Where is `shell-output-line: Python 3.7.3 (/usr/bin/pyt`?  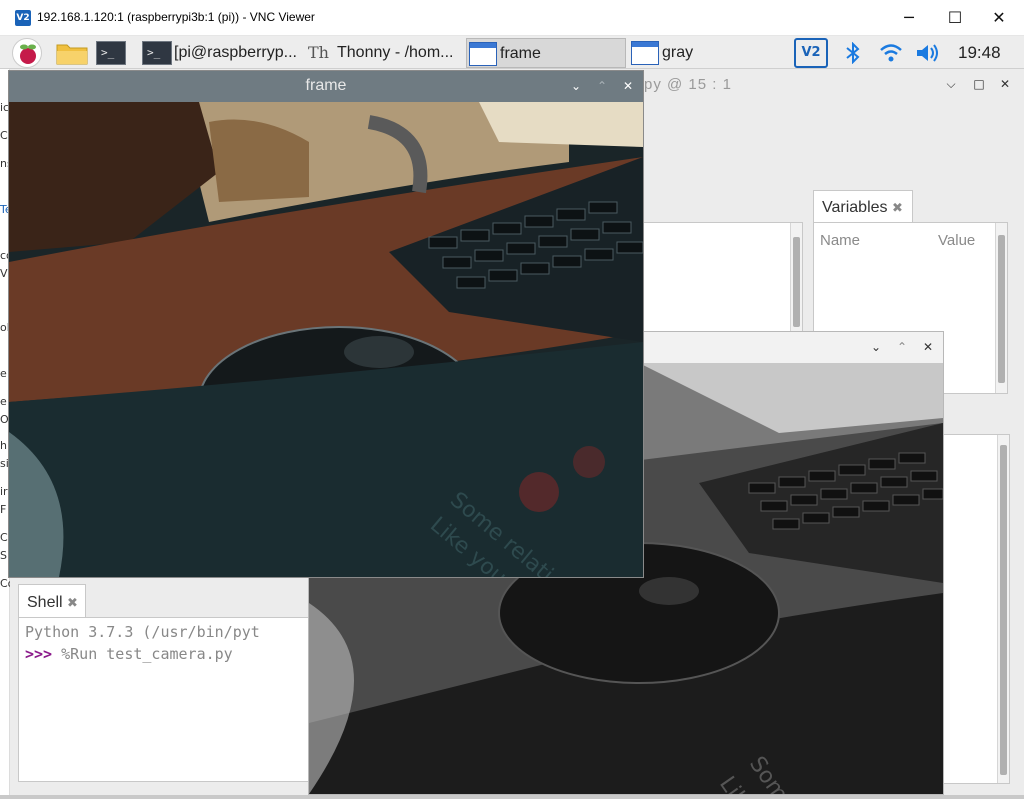 shell-output-line: Python 3.7.3 (/usr/bin/pyt is located at coordinates (142, 632).